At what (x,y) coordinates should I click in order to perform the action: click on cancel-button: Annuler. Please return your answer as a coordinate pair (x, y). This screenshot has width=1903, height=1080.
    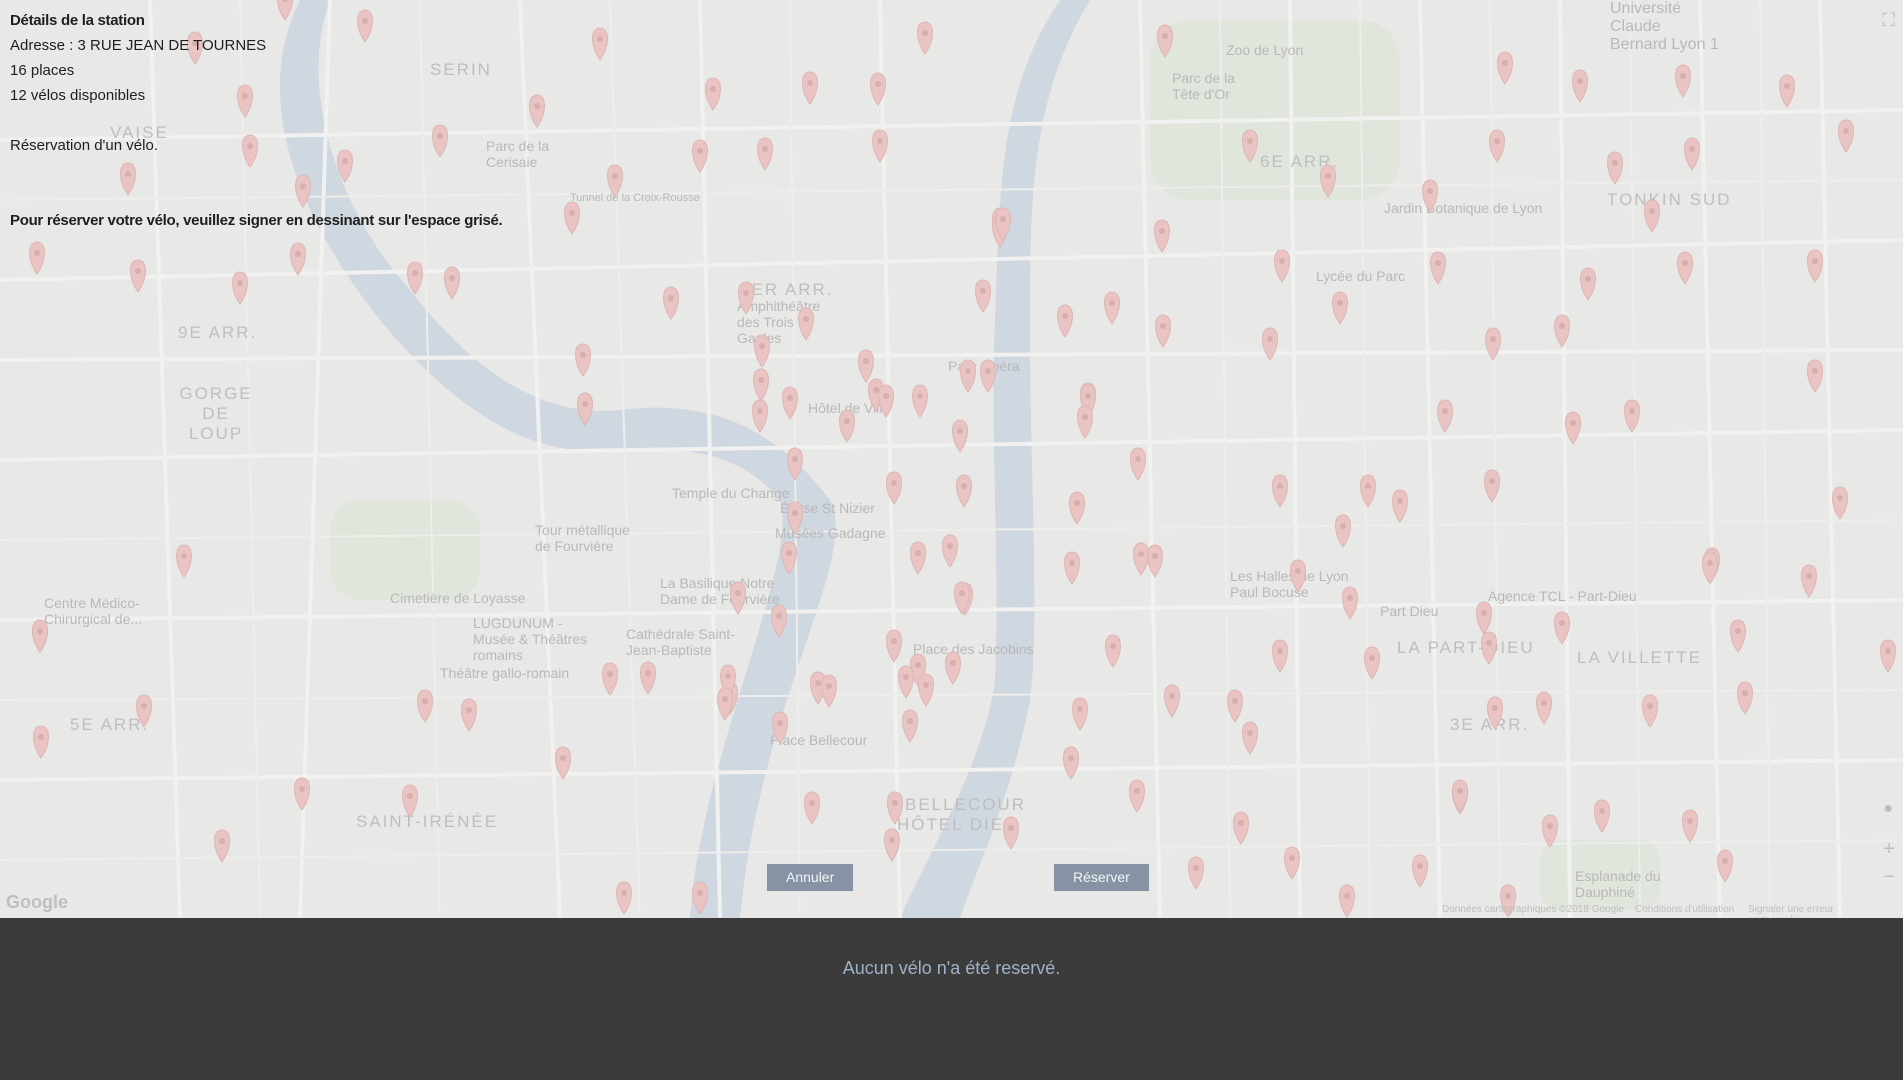
    Looking at the image, I should click on (810, 877).